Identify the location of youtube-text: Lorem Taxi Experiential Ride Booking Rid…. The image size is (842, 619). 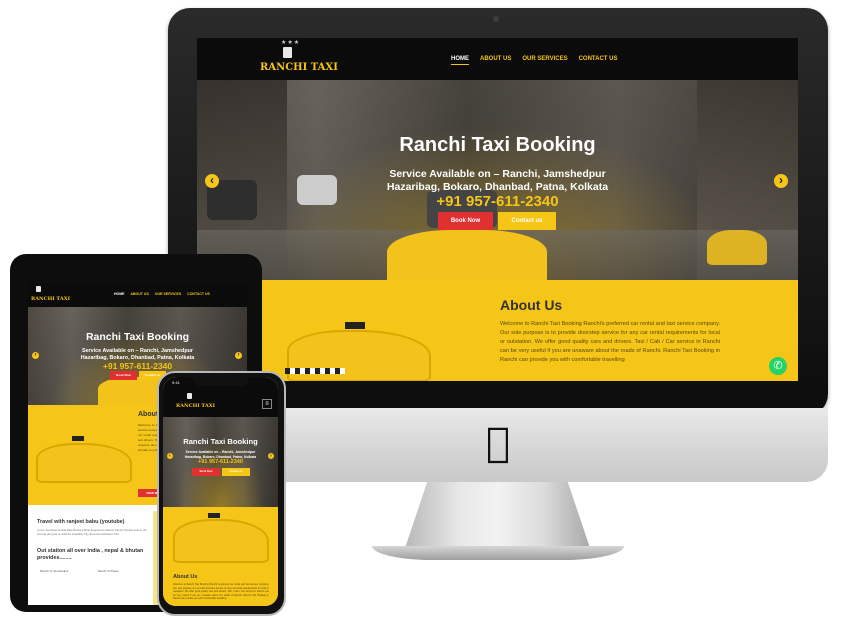
(92, 532).